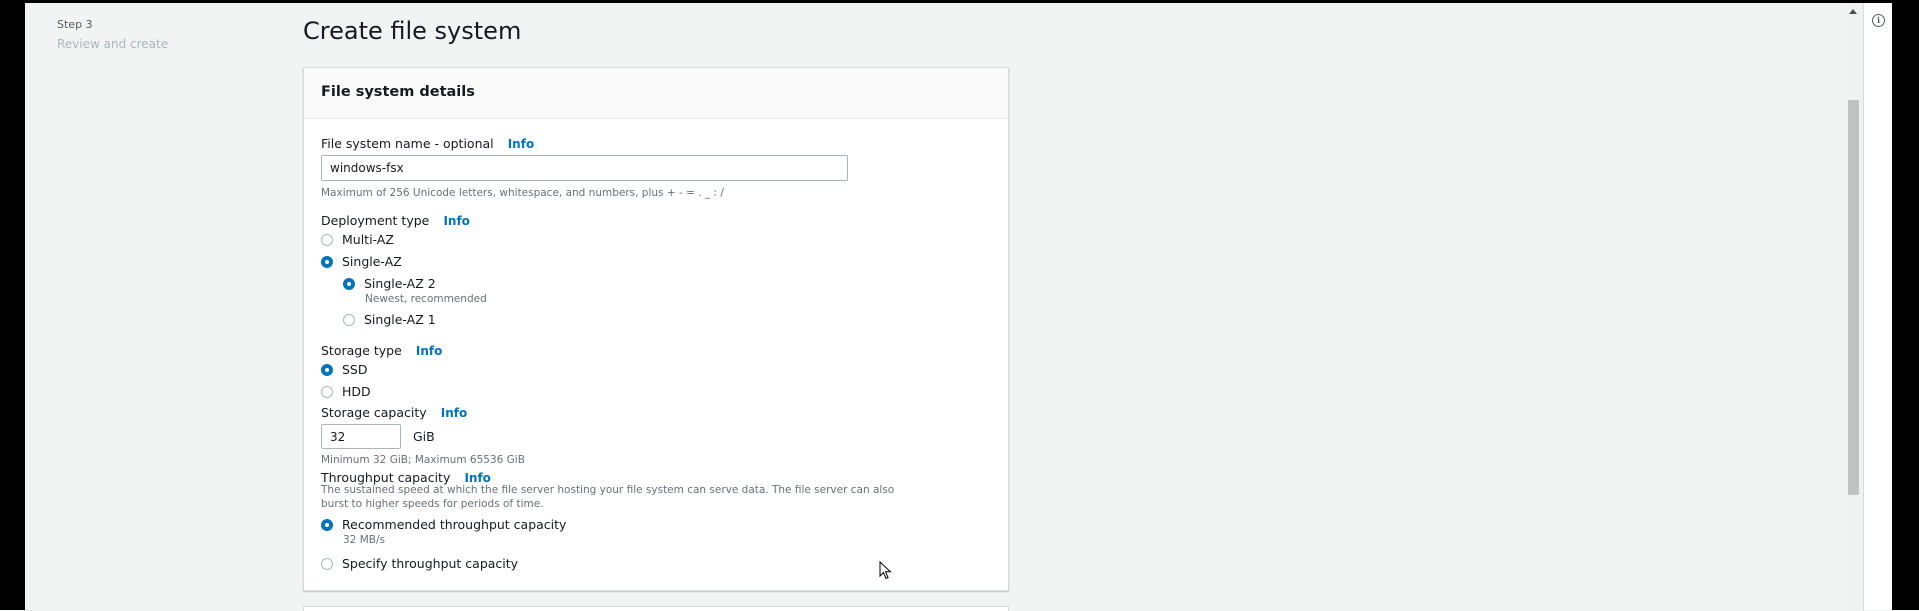  I want to click on panel-header: File system details, so click(656, 93).